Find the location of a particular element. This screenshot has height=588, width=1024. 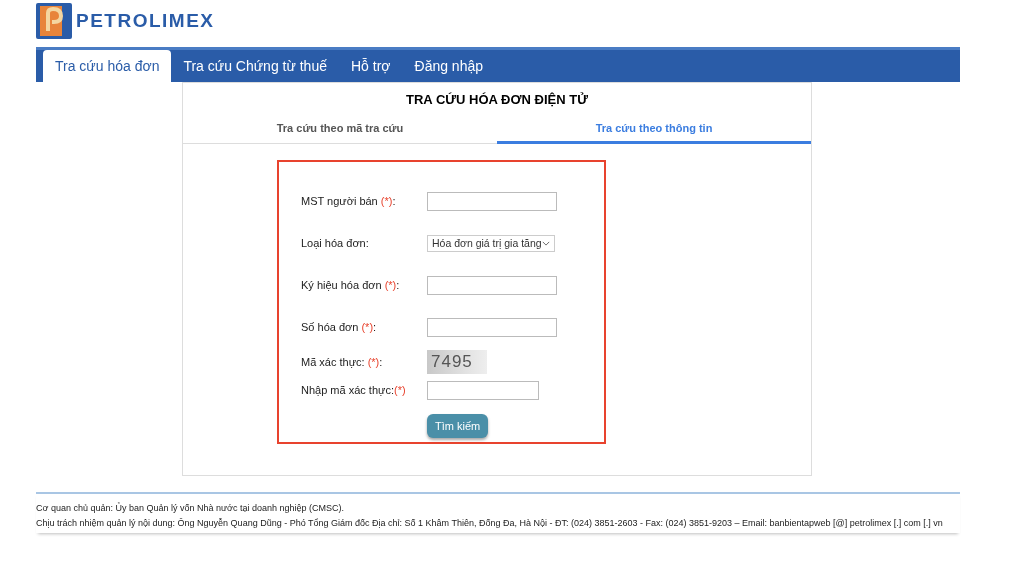

logo-icon is located at coordinates (54, 20).